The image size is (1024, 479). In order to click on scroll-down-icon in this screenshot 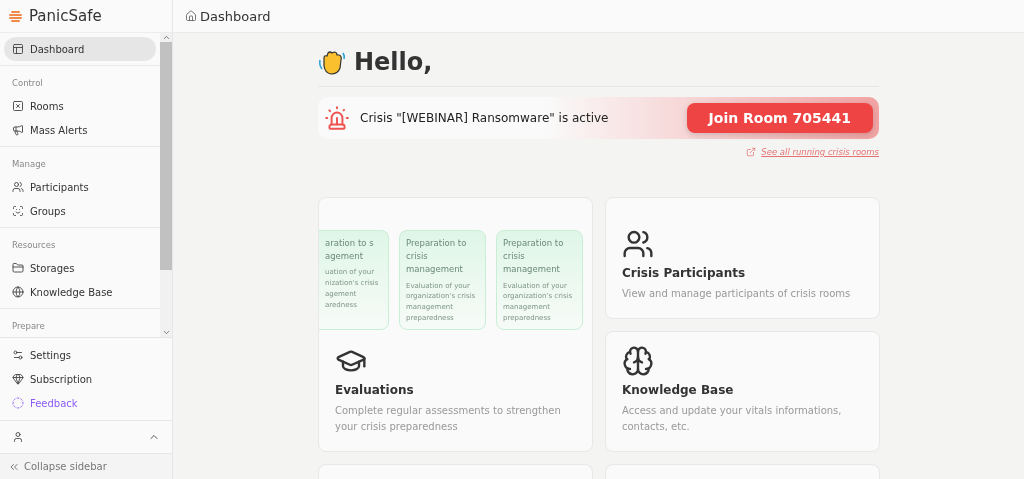, I will do `click(166, 332)`.